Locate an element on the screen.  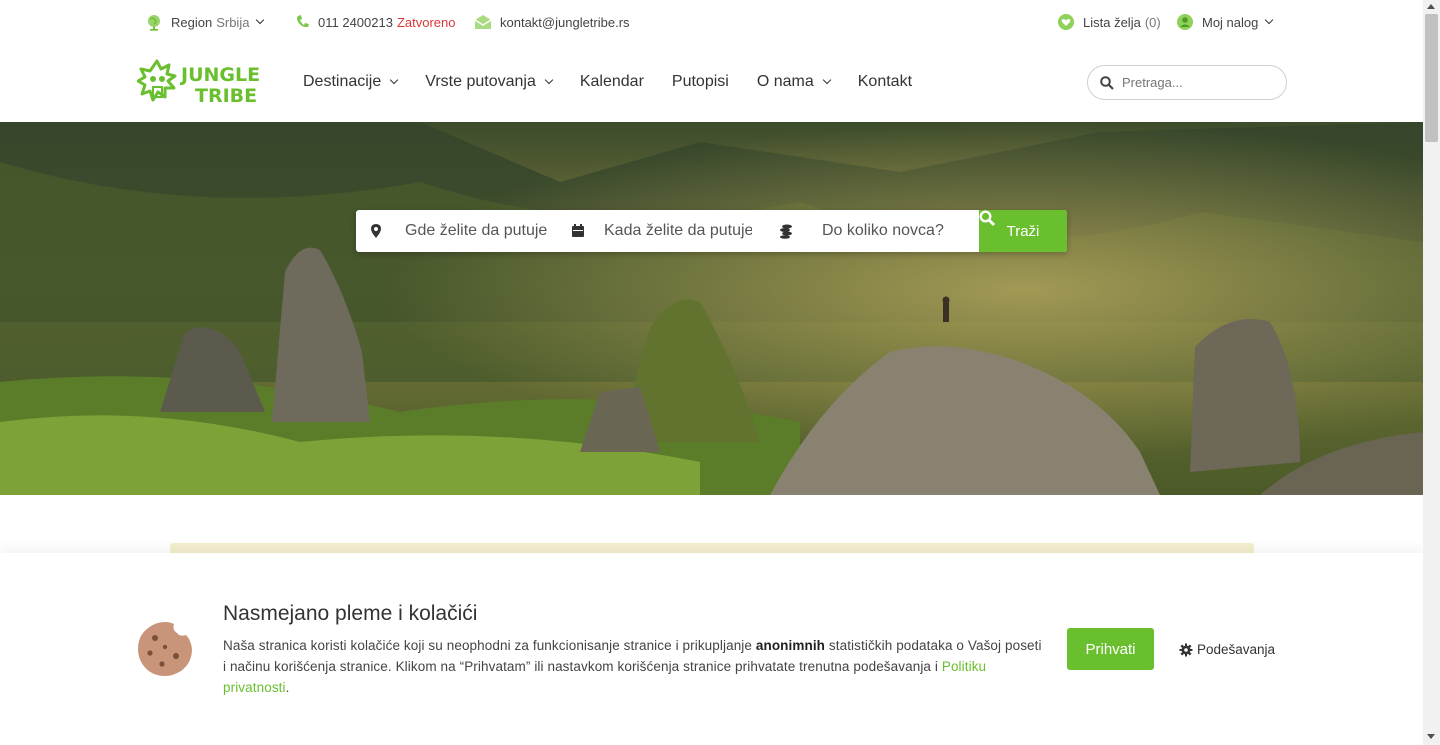
scroll-up-arrow-icon is located at coordinates (1431, 6).